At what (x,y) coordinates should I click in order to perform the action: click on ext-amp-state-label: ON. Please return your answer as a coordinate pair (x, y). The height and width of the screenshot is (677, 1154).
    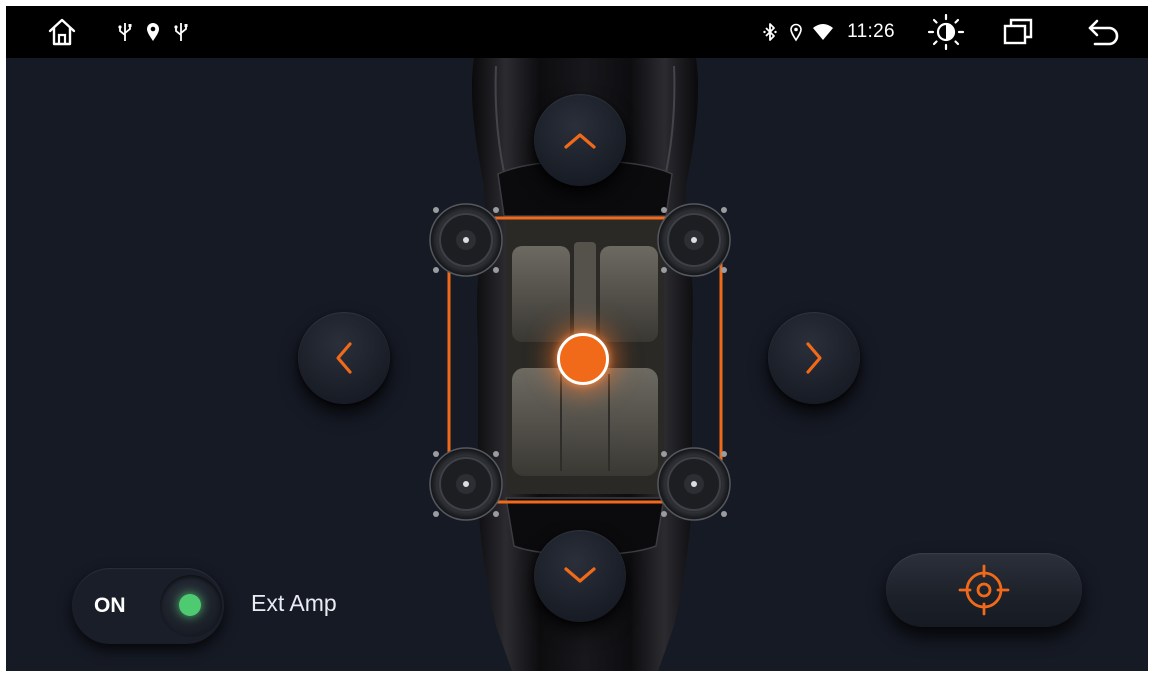
    Looking at the image, I should click on (110, 605).